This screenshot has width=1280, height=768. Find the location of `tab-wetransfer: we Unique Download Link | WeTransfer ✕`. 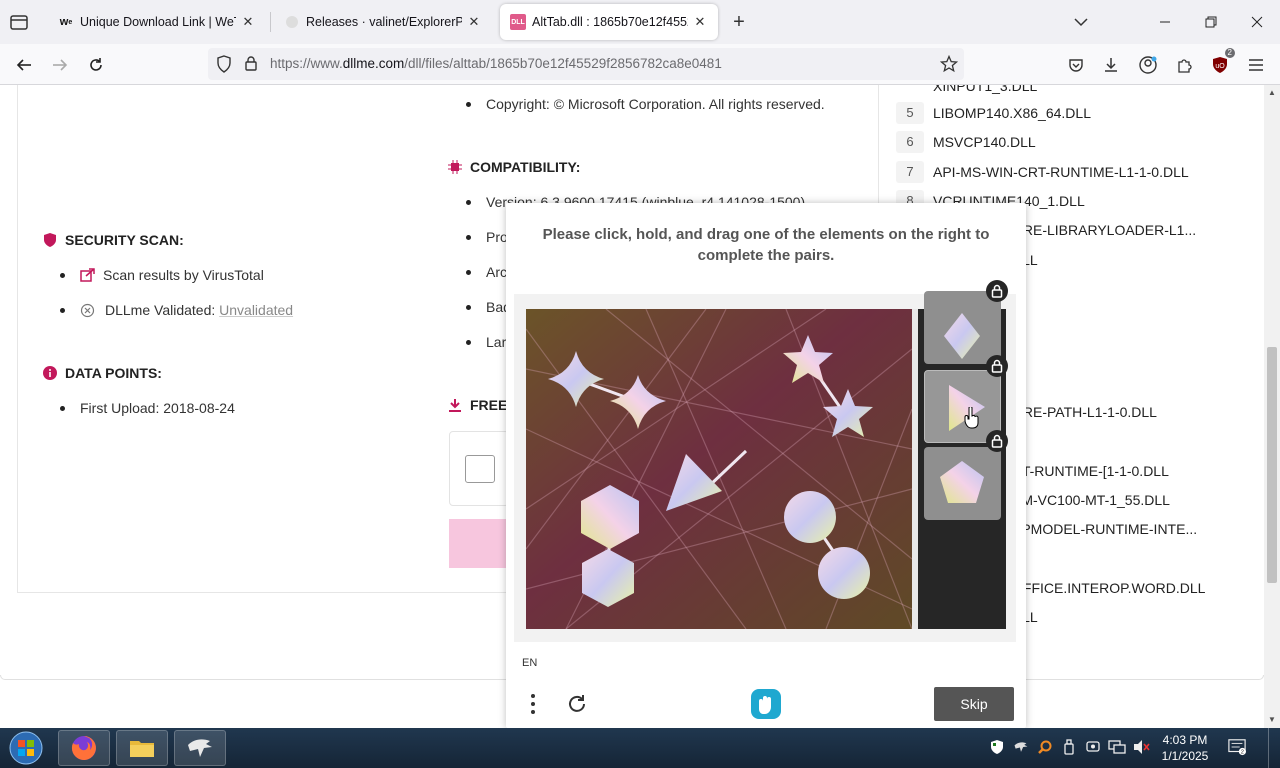

tab-wetransfer: we Unique Download Link | WeTransfer ✕ is located at coordinates (157, 22).